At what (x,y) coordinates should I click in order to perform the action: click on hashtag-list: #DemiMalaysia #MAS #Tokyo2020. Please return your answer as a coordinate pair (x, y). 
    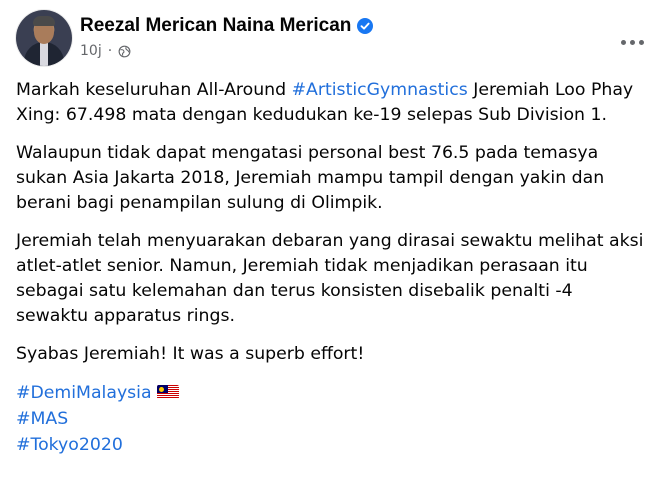
    Looking at the image, I should click on (330, 419).